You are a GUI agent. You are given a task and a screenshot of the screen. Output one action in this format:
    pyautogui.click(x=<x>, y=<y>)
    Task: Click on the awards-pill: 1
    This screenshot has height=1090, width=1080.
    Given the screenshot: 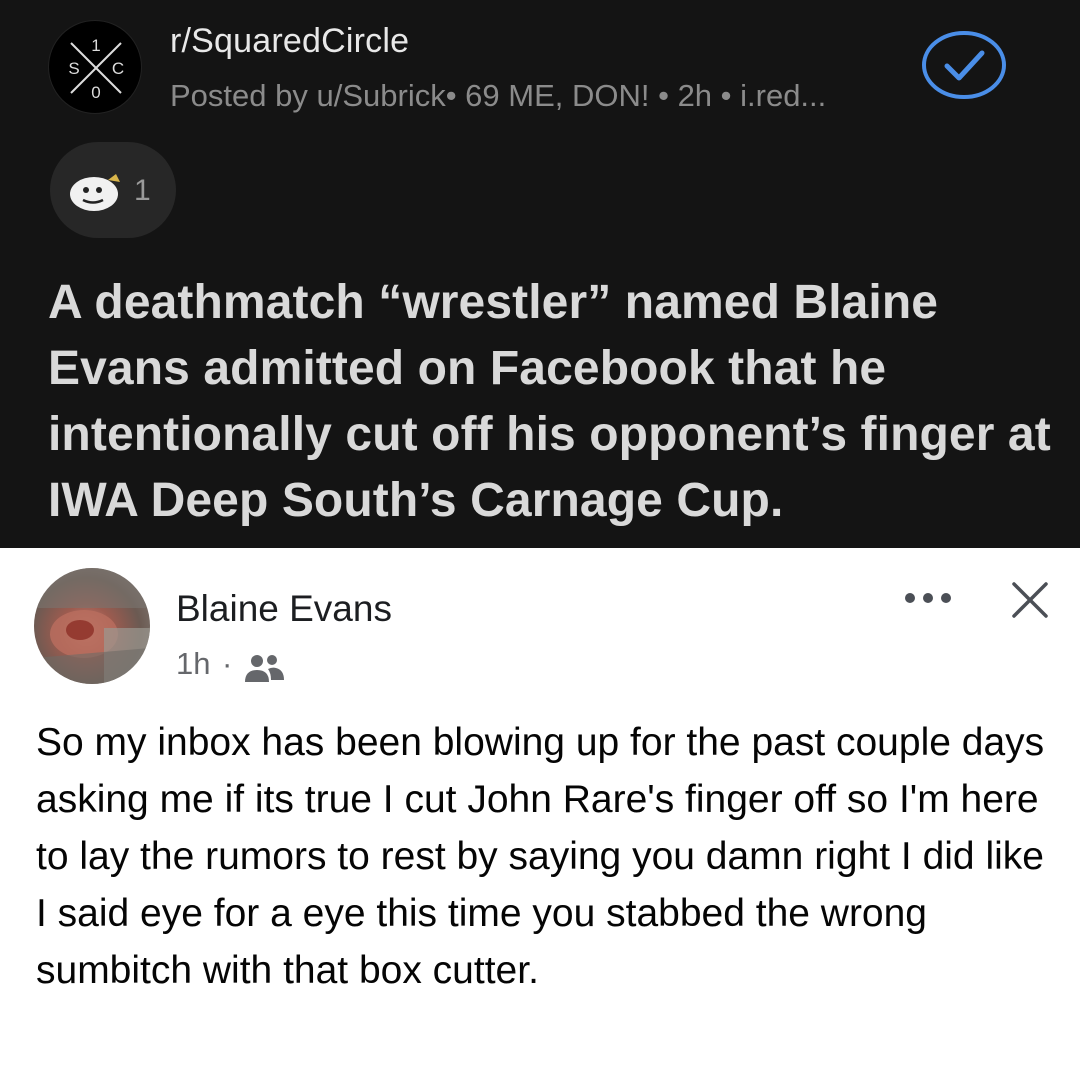 What is the action you would take?
    pyautogui.click(x=113, y=190)
    